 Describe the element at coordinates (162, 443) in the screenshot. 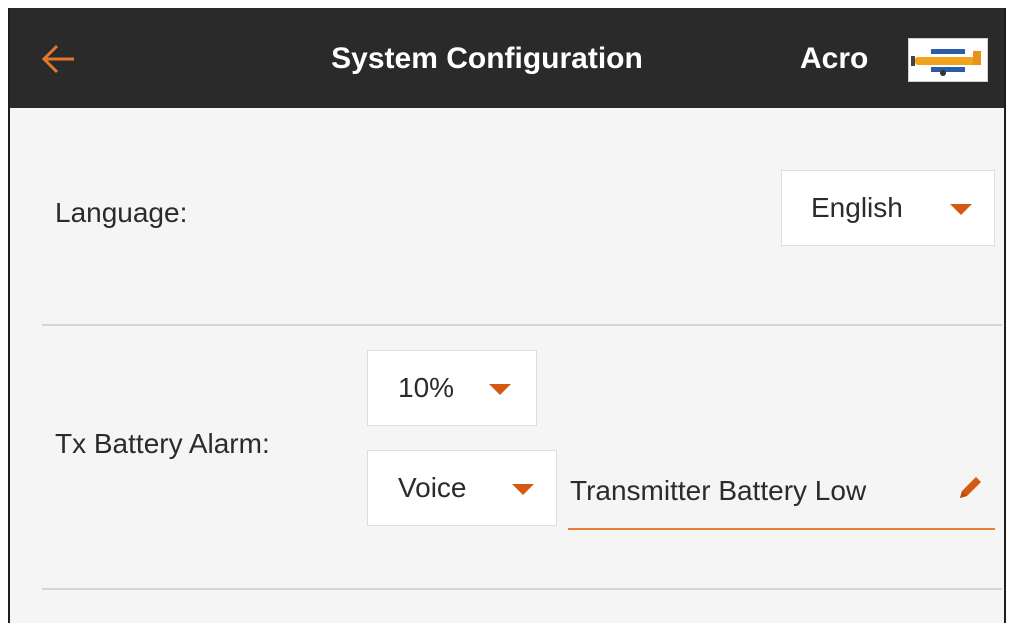

I see `tx-battery-alarm-label: Tx Battery Alarm:` at that location.